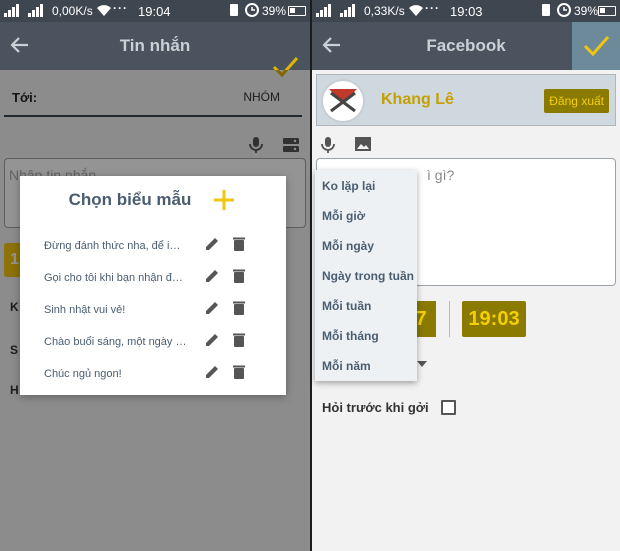  I want to click on menu-item-weekly: Mỗi tuần, so click(346, 309).